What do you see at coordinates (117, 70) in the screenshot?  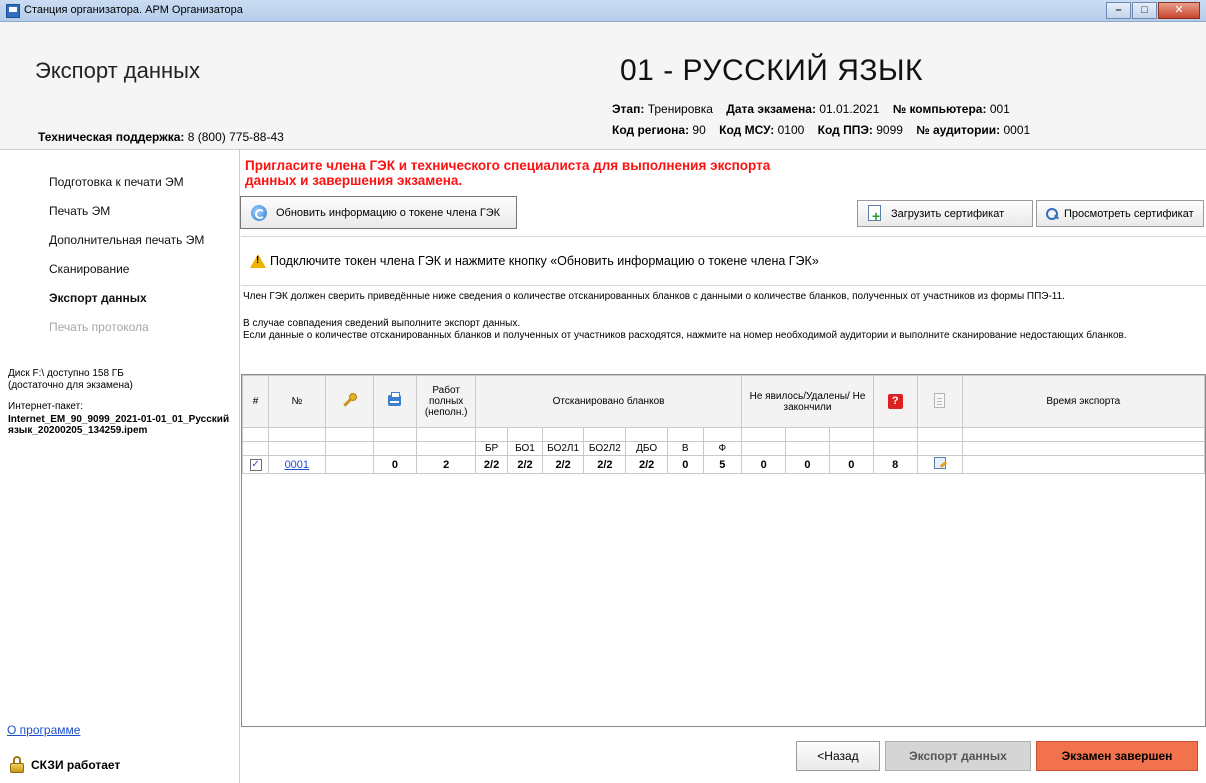 I see `page-title: Экспорт данных` at bounding box center [117, 70].